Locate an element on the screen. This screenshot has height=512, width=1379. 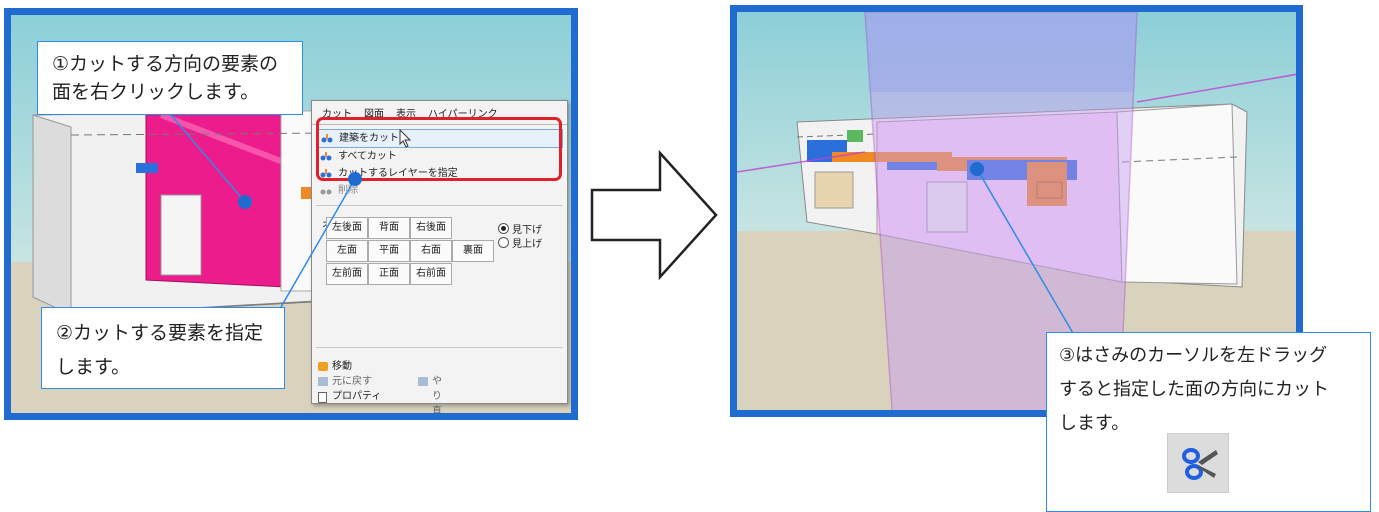
right-arrow-icon is located at coordinates (654, 215).